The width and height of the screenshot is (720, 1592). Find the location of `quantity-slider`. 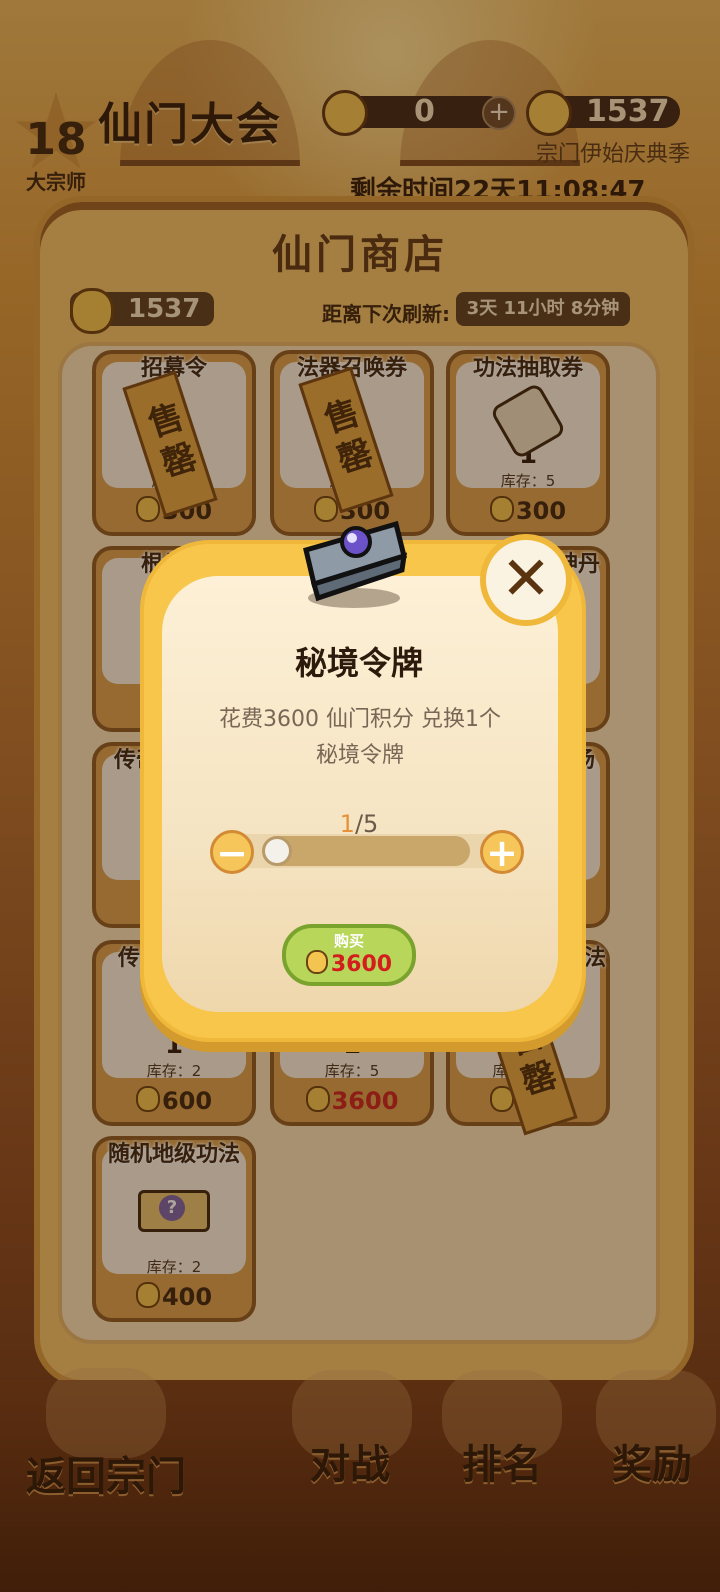

quantity-slider is located at coordinates (367, 851).